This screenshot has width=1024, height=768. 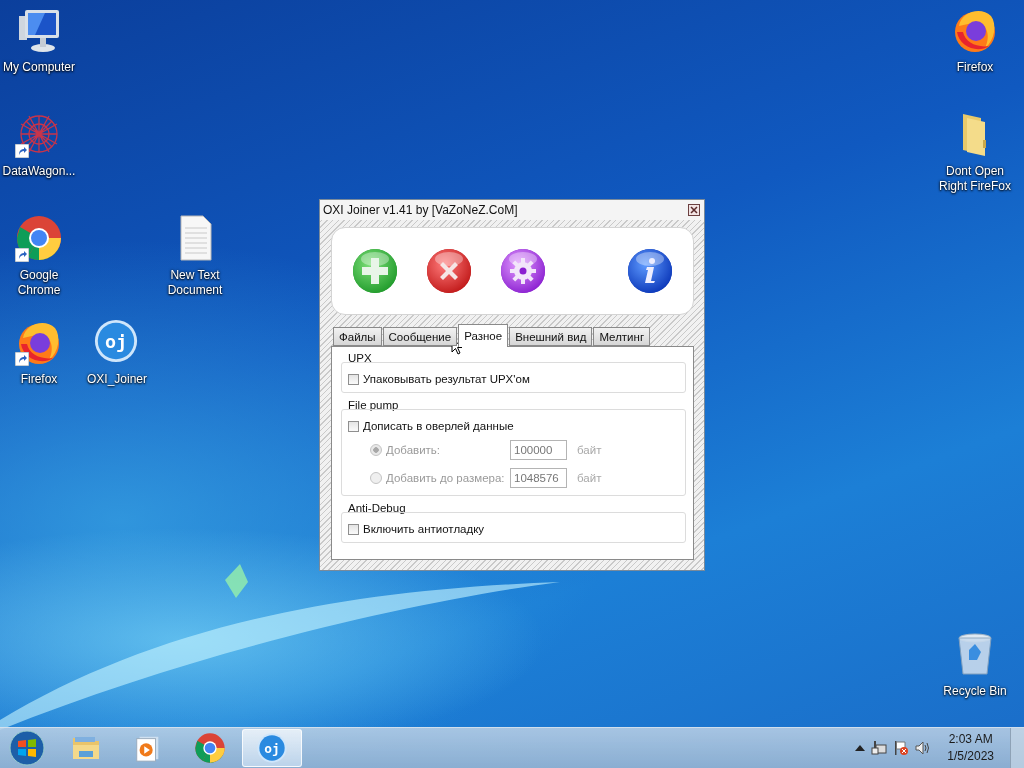 What do you see at coordinates (357, 336) in the screenshot?
I see `tab: Файлы` at bounding box center [357, 336].